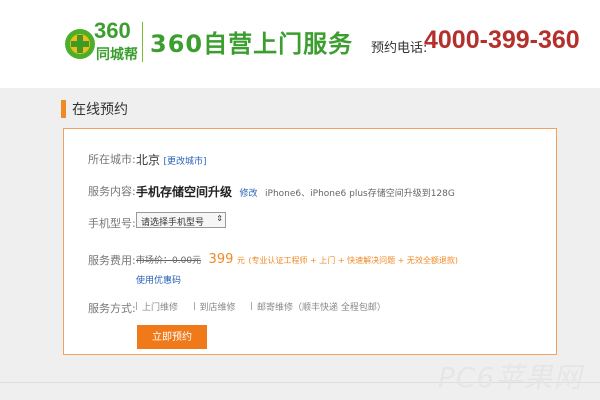 This screenshot has width=600, height=400. I want to click on method-option-label: 邮寄维修（顺丰快递 全程包邮）, so click(321, 308).